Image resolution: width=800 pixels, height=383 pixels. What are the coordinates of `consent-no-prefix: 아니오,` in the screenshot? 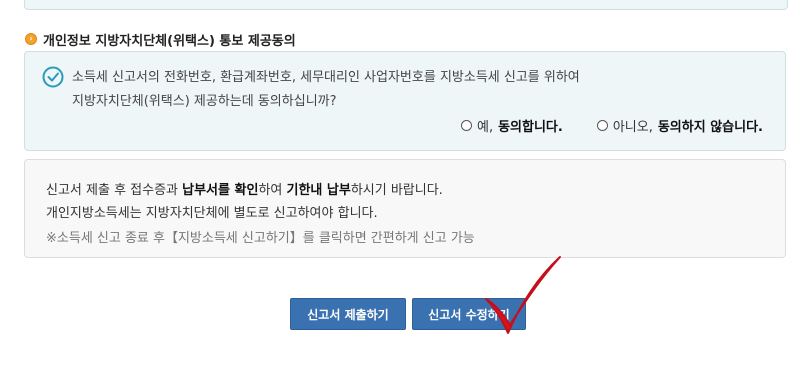 It's located at (632, 127).